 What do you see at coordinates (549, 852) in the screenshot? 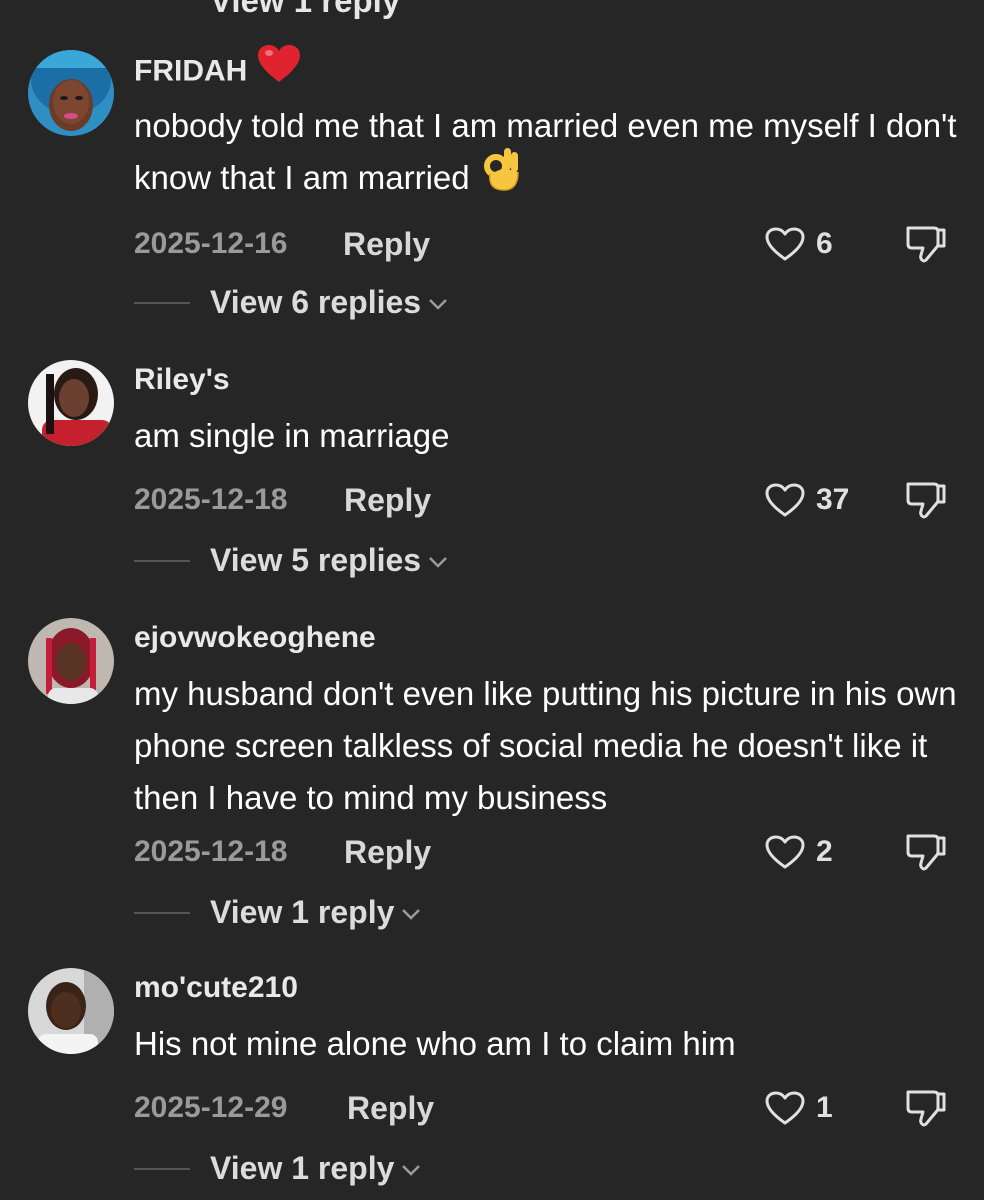
I see `comment-meta: 2025-12-18 Reply 2` at bounding box center [549, 852].